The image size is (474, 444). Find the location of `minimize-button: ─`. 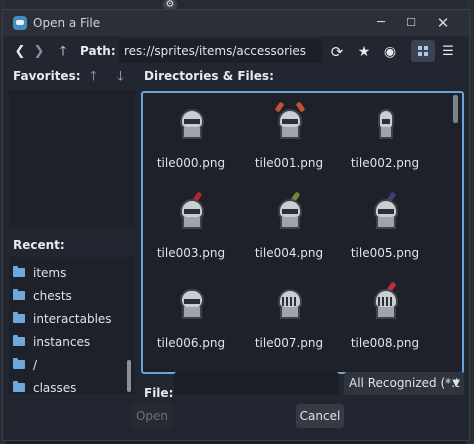

minimize-button: ─ is located at coordinates (381, 23).